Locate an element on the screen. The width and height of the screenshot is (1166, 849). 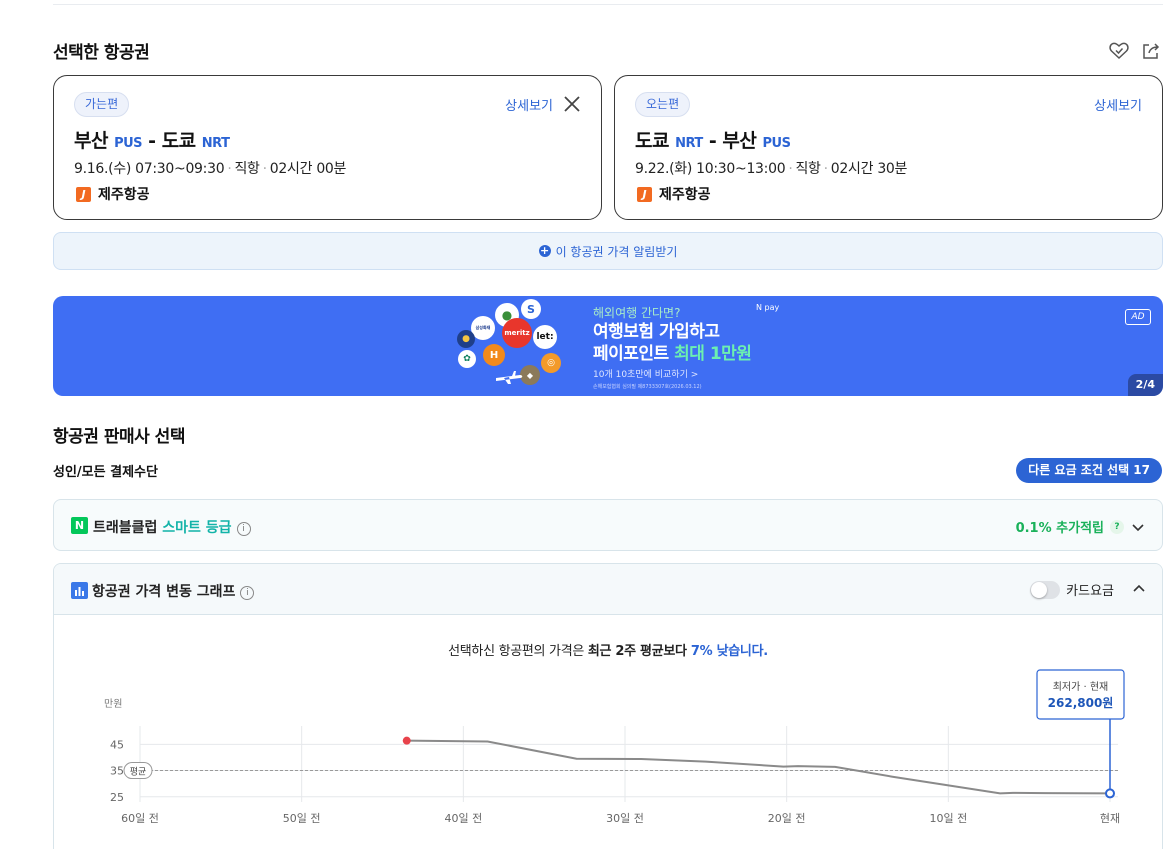
selected-tickets-title: 선택한 항공권 is located at coordinates (101, 53).